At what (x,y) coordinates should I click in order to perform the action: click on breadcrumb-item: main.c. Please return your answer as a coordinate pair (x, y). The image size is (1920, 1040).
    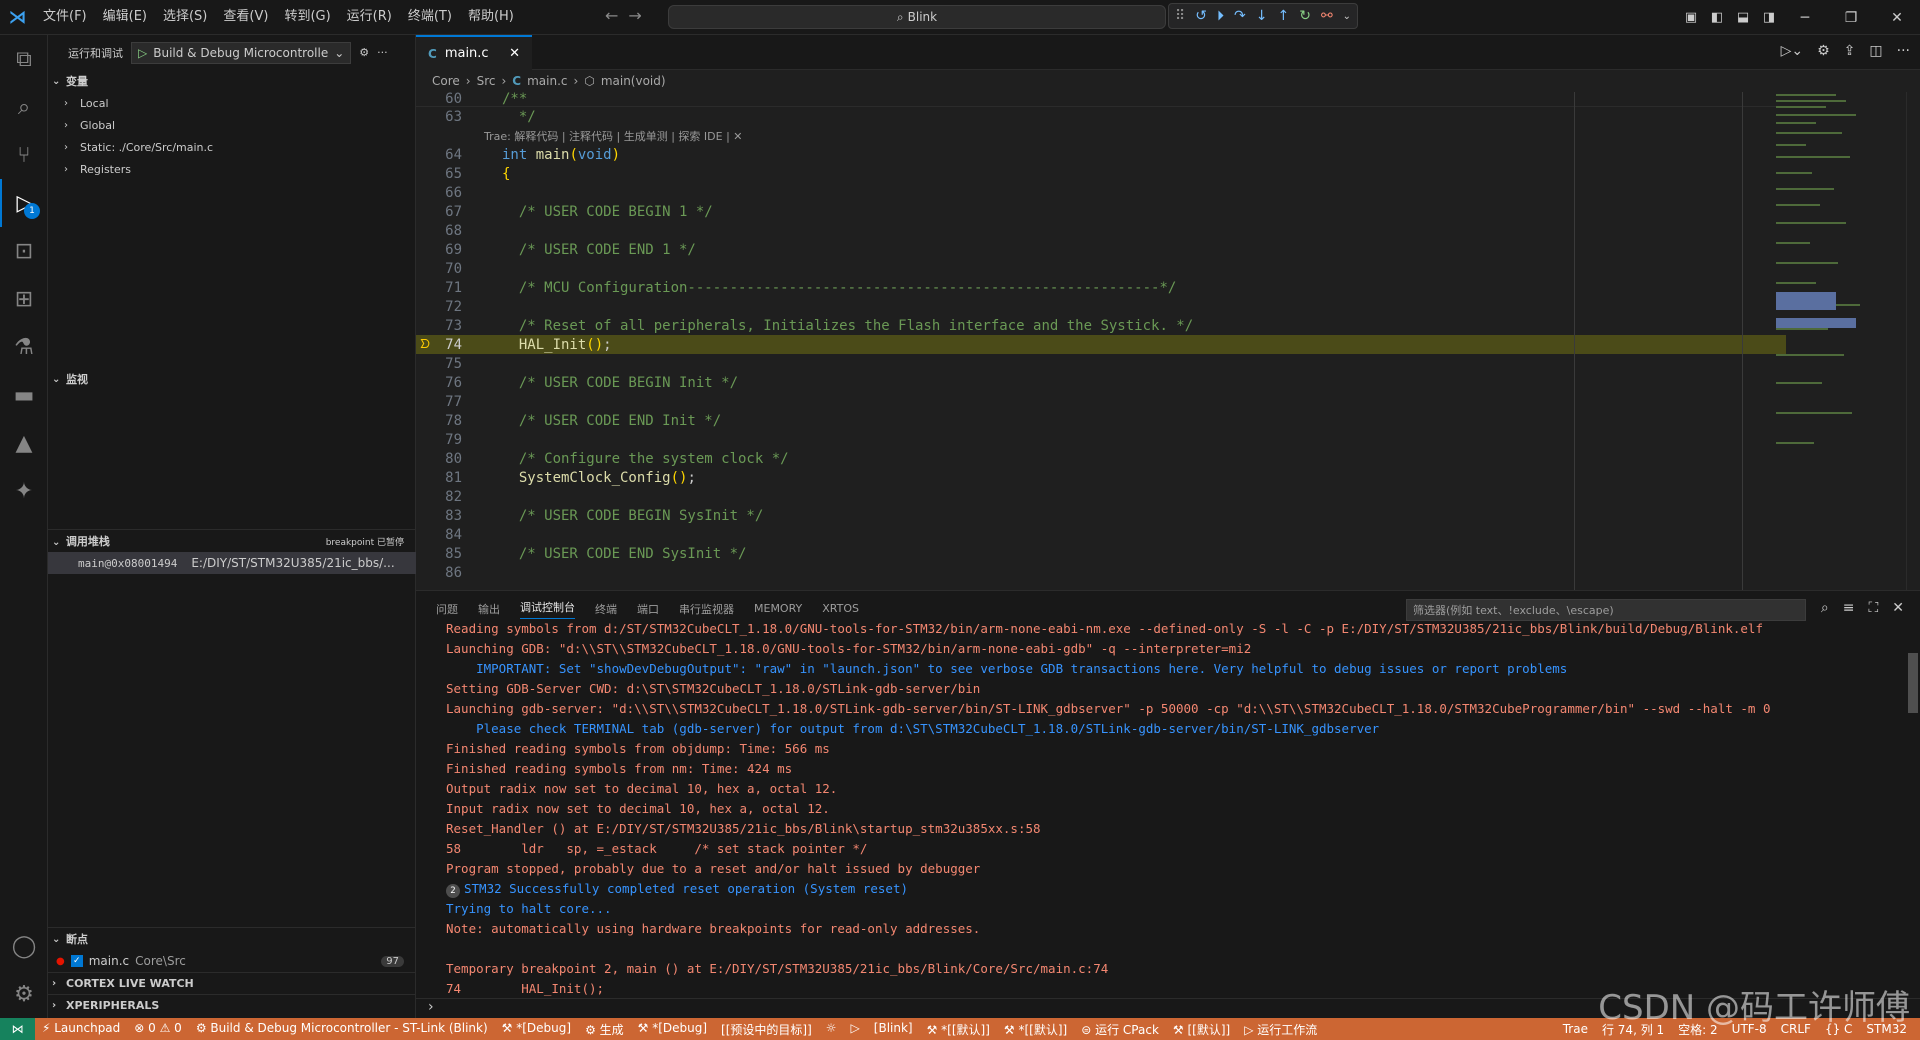
    Looking at the image, I should click on (547, 81).